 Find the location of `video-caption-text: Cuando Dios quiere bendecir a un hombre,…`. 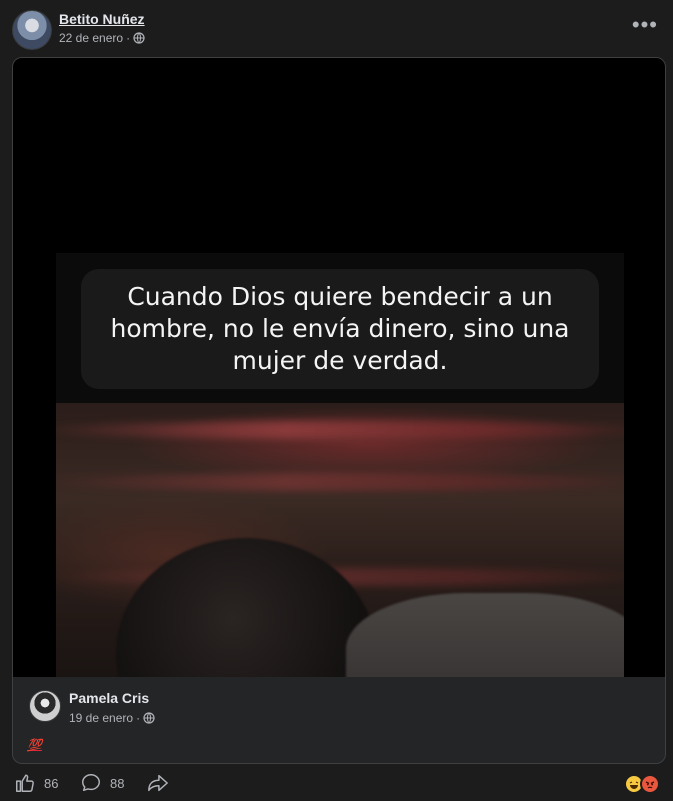

video-caption-text: Cuando Dios quiere bendecir a un hombre,… is located at coordinates (340, 328).